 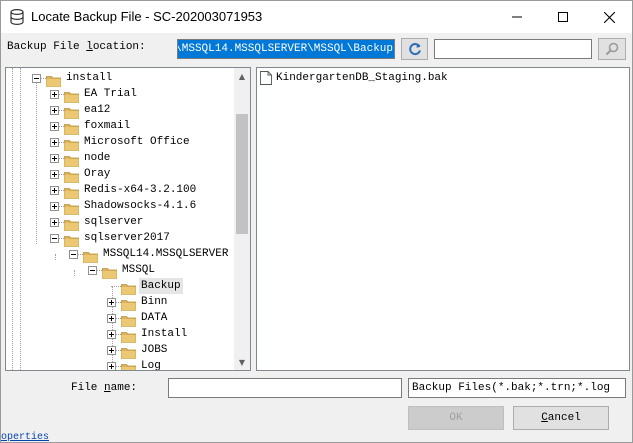 I want to click on location-input-selected-text: 17\MSSQL14.MSSQLSERVER\MSSQL\Backup, so click(x=286, y=49).